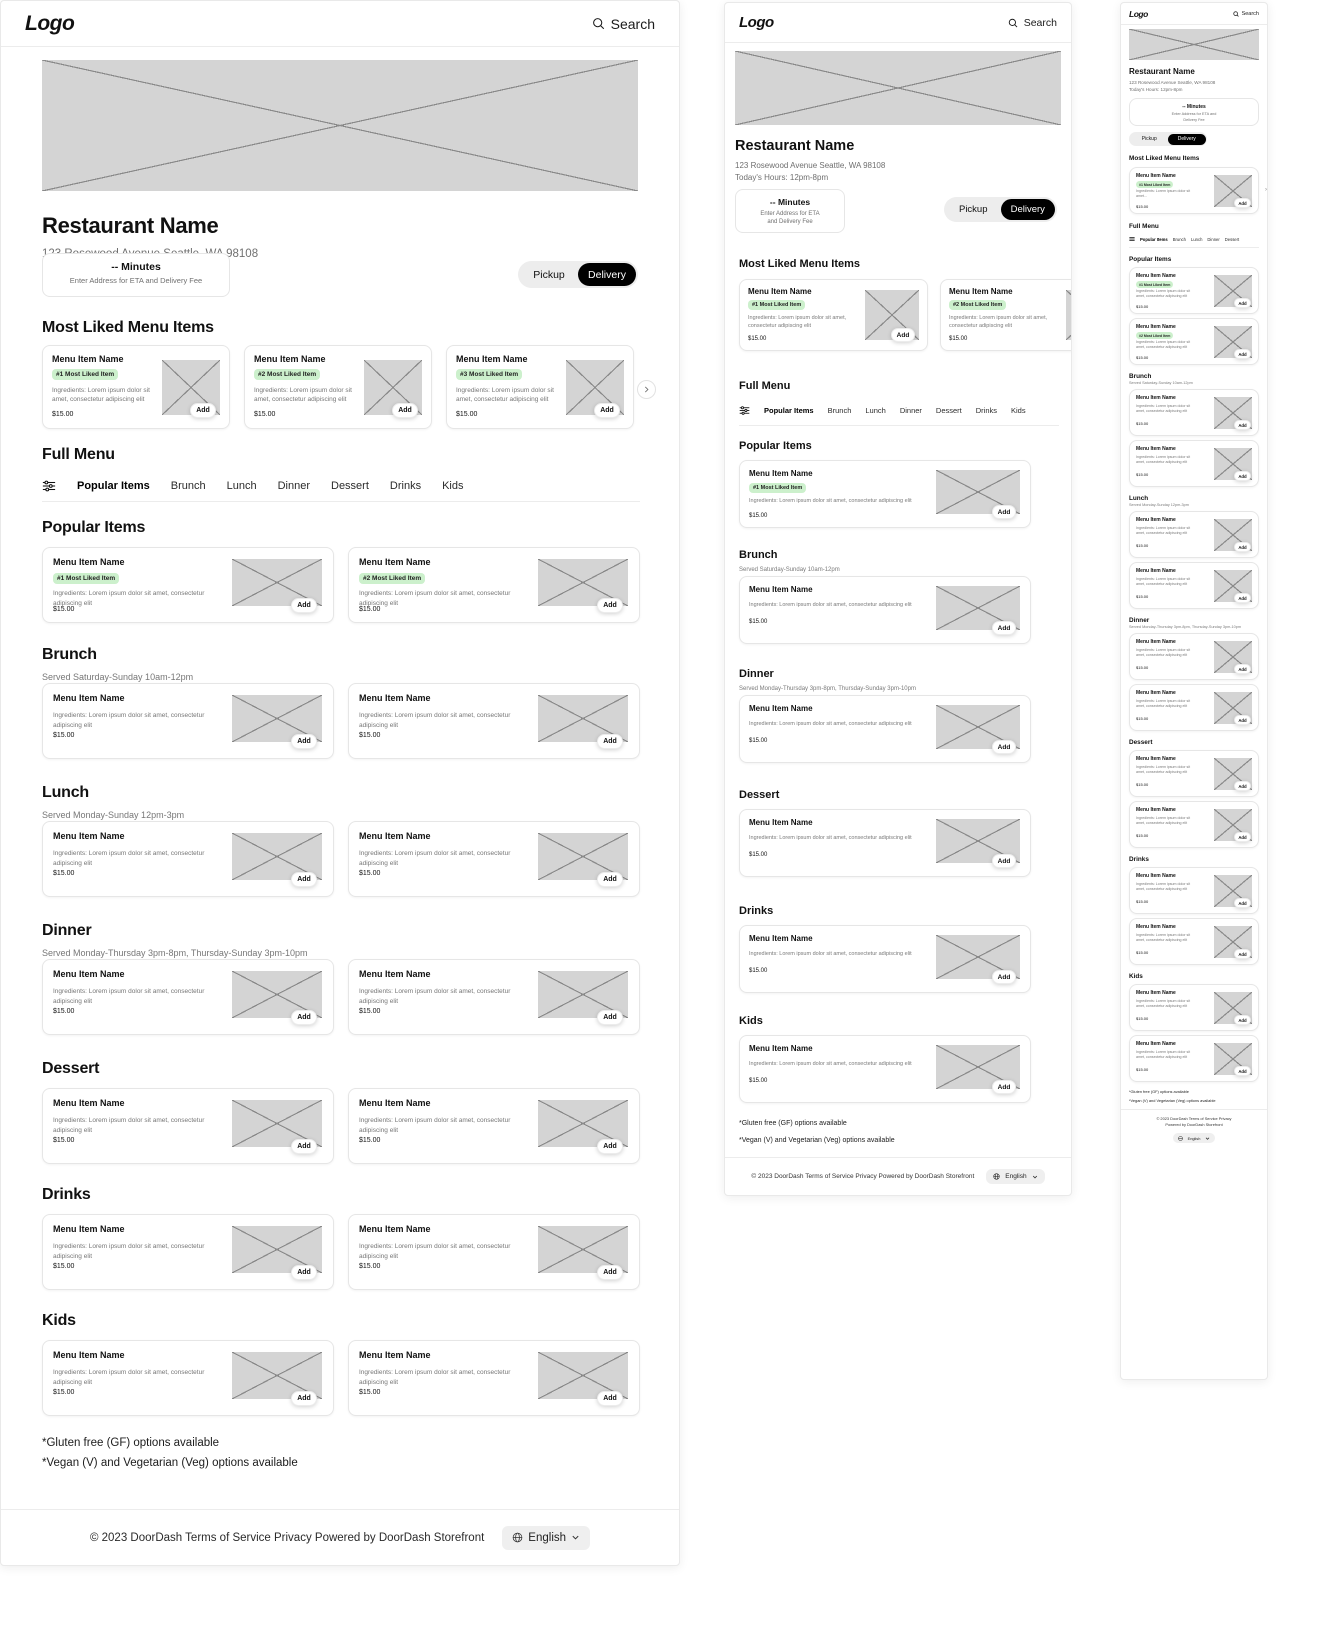  Describe the element at coordinates (646, 389) in the screenshot. I see `carousel-next-icon` at that location.